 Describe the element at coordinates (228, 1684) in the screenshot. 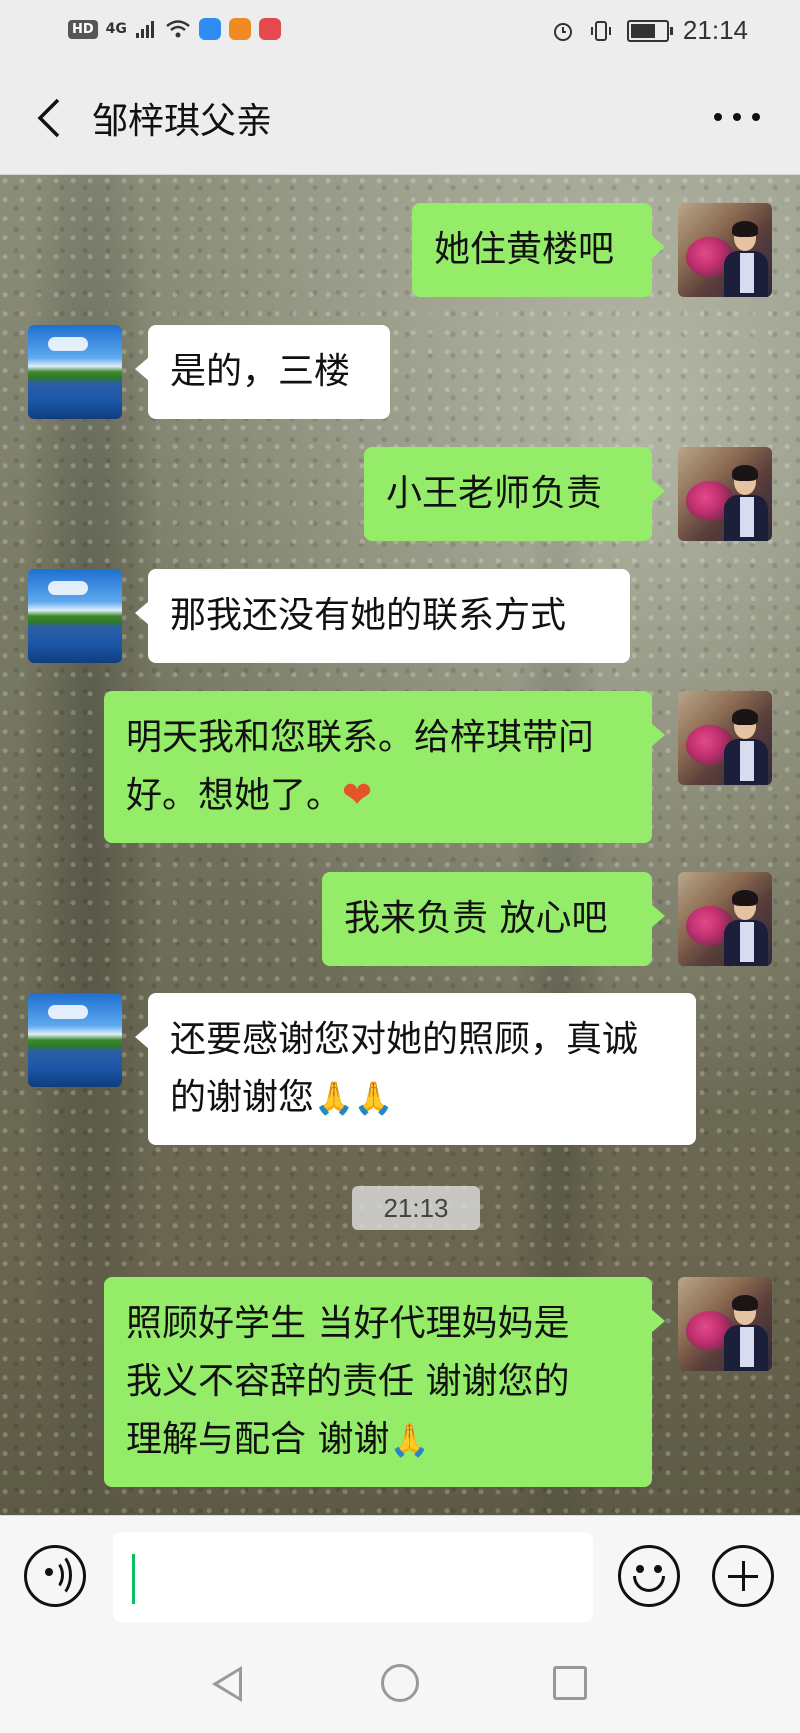

I see `nav-back-icon-inner` at that location.